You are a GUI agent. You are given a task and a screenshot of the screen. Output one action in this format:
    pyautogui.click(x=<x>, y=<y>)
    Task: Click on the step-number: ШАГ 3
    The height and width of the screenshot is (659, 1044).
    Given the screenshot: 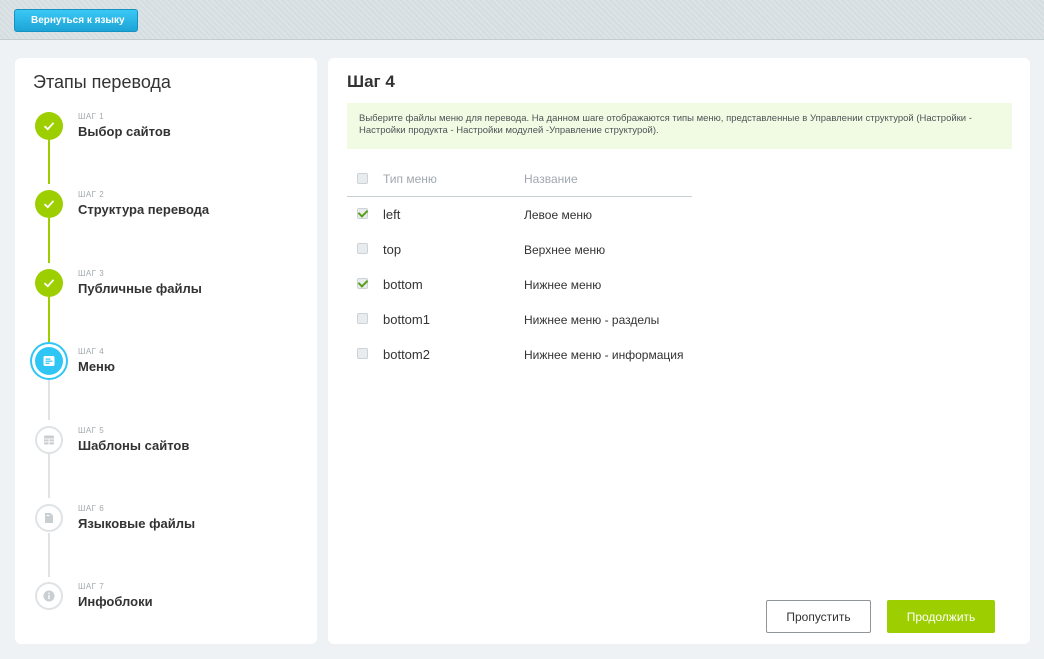 What is the action you would take?
    pyautogui.click(x=91, y=273)
    